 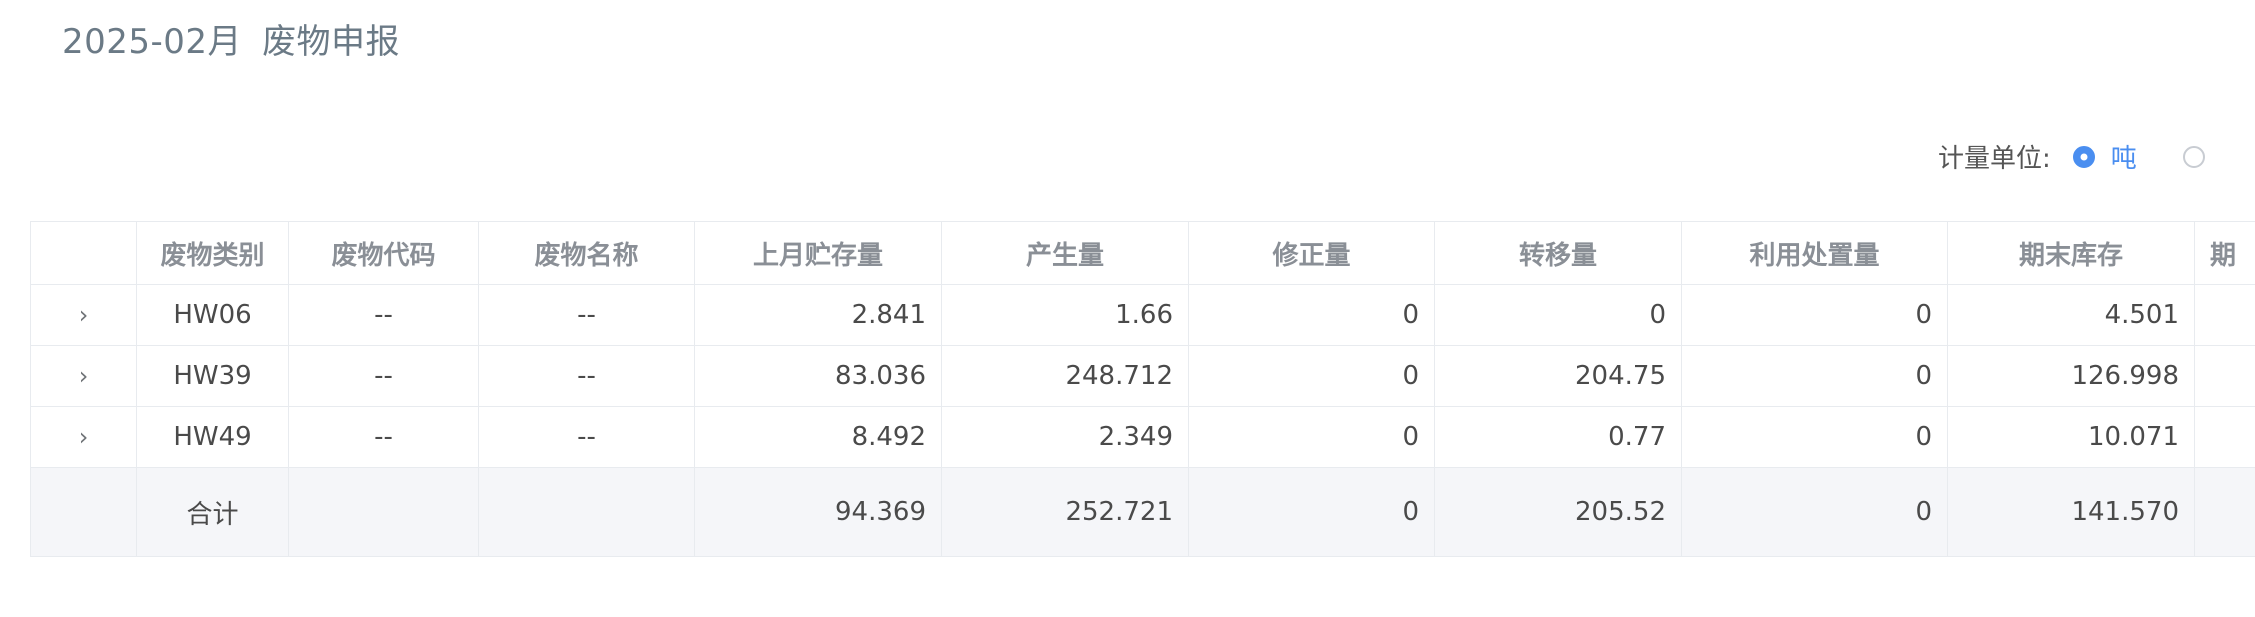 I want to click on unit-option-ton-label: 吨, so click(x=2124, y=156).